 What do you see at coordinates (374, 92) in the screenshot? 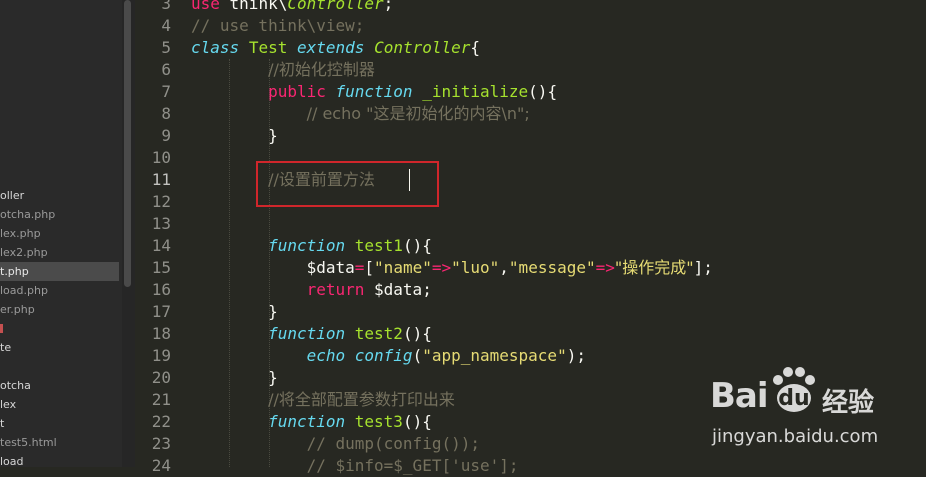
I see `code-line: public function _initialize(){` at bounding box center [374, 92].